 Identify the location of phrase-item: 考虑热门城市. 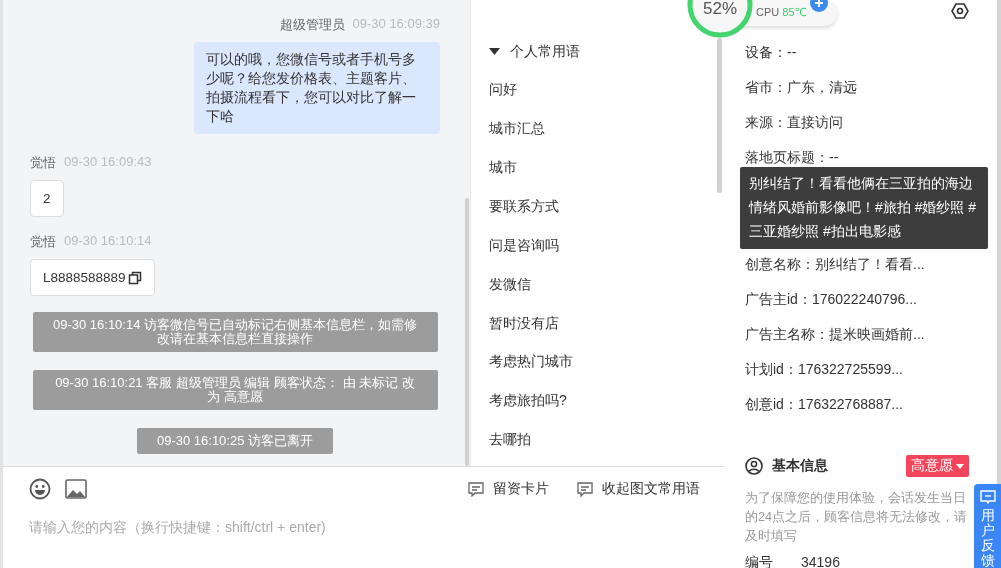
(606, 369).